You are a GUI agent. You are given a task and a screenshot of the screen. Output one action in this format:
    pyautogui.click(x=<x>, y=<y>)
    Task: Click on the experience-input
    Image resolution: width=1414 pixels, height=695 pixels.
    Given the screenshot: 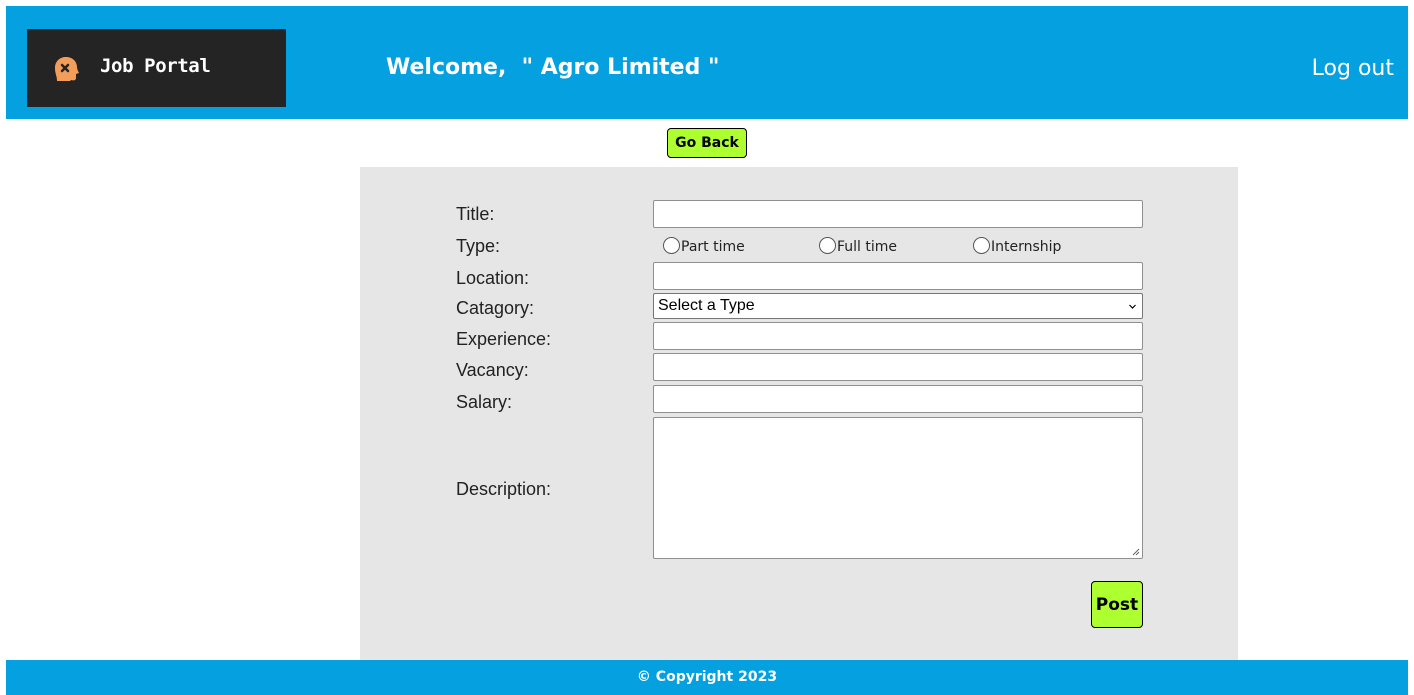 What is the action you would take?
    pyautogui.click(x=898, y=336)
    